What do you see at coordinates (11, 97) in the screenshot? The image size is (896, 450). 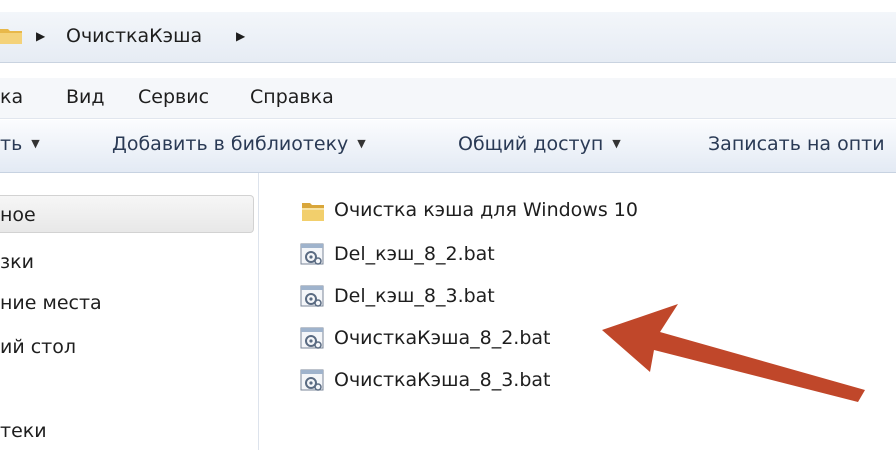 I see `menu-item-edit: ка` at bounding box center [11, 97].